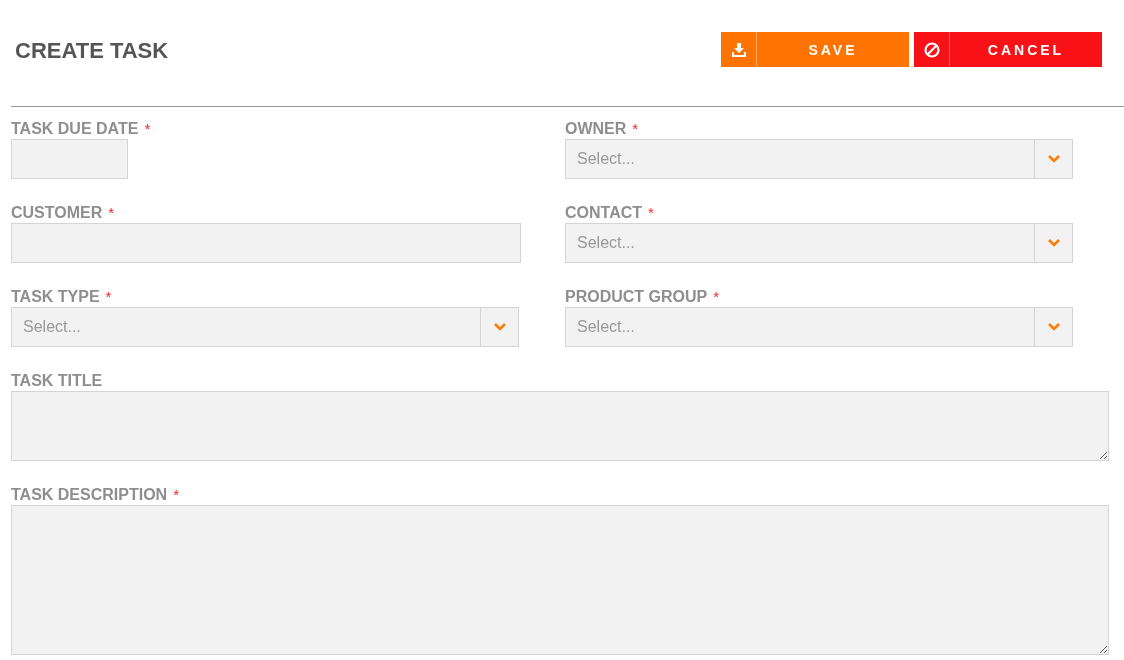 Image resolution: width=1124 pixels, height=660 pixels. Describe the element at coordinates (738, 49) in the screenshot. I see `download-icon` at that location.